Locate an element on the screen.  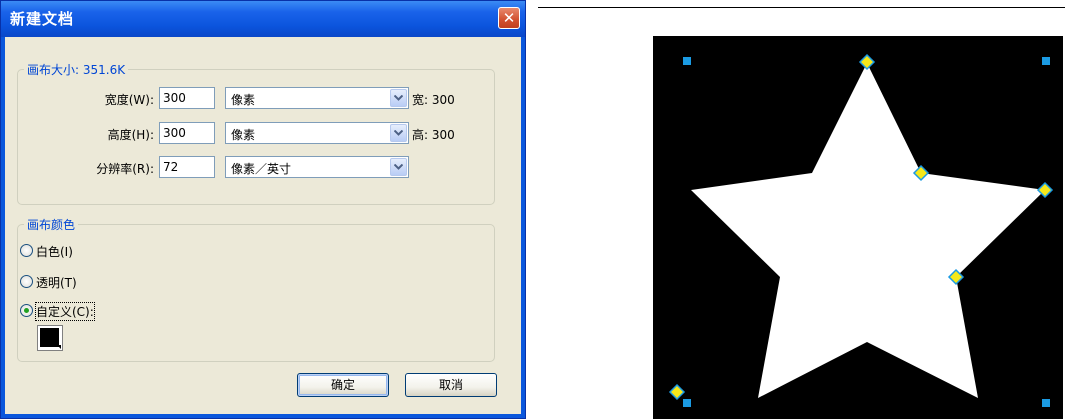
width-unit-select: 像素 is located at coordinates (317, 98).